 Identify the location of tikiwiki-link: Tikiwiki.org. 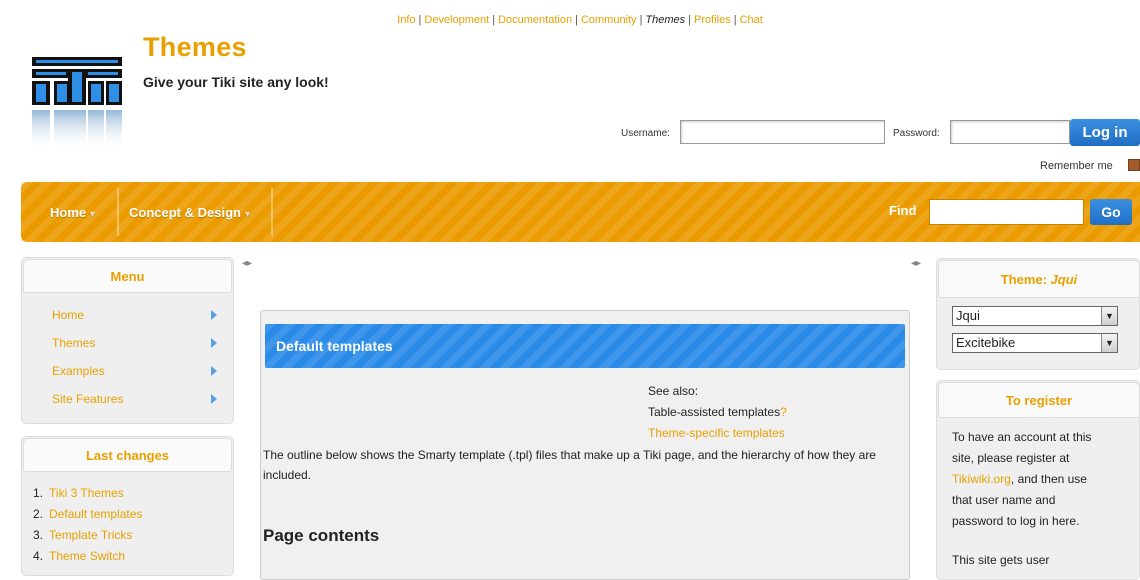
(981, 479).